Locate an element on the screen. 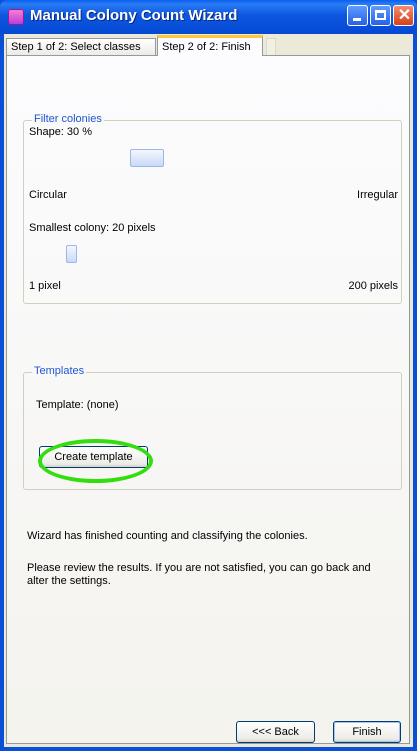 This screenshot has height=751, width=417. maximize-icon is located at coordinates (380, 15).